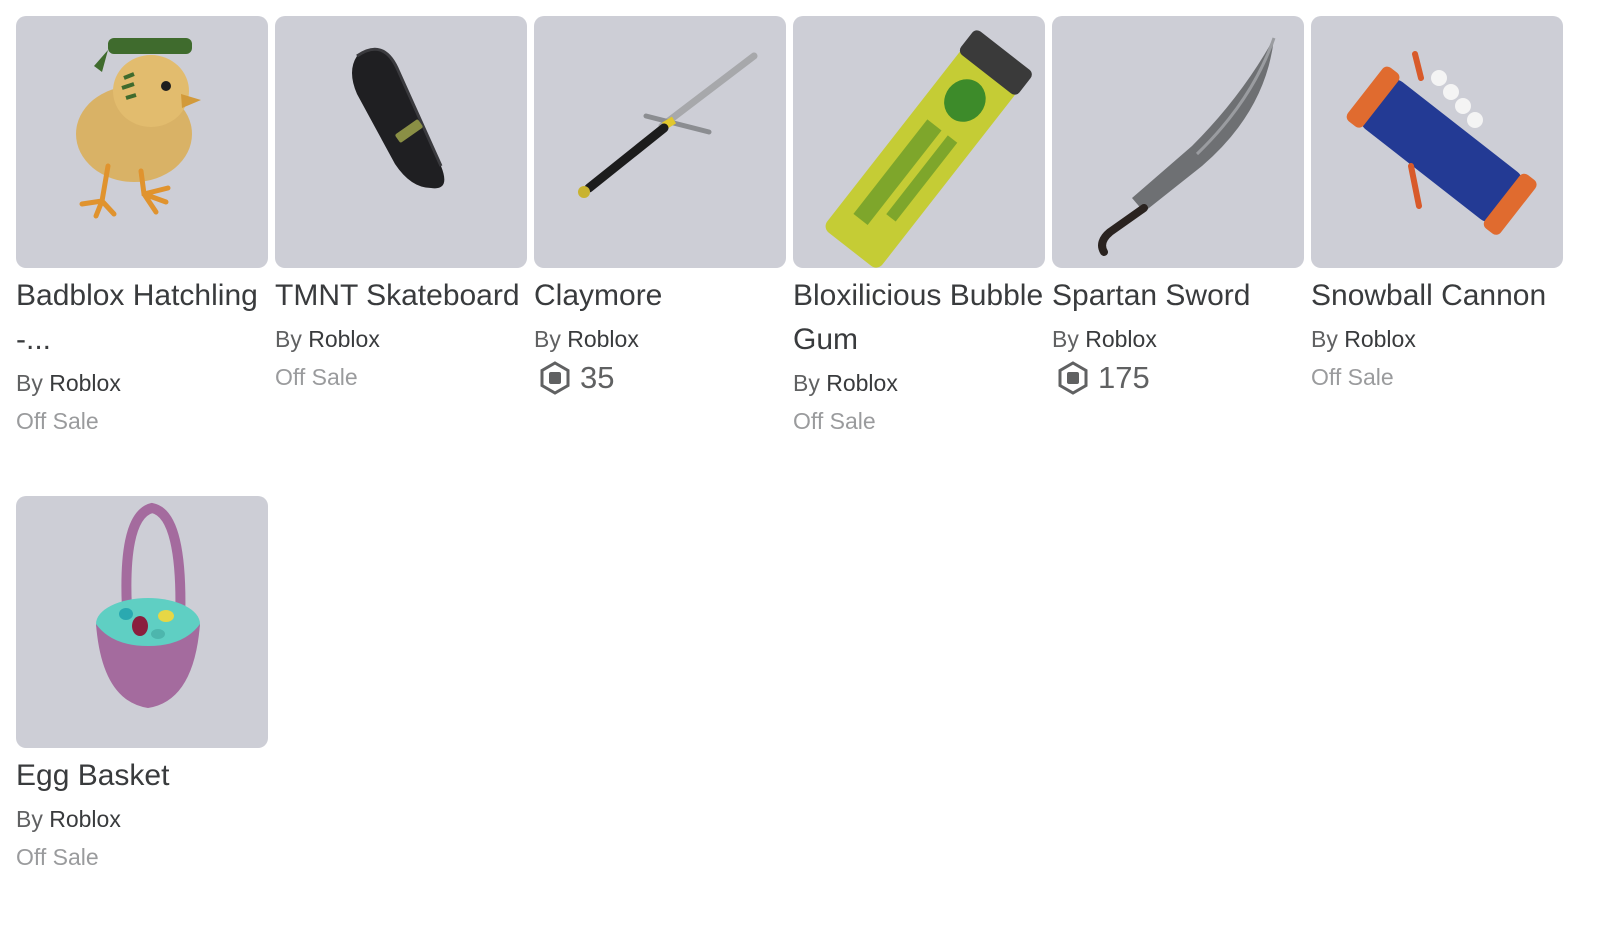  I want to click on item-card-snowball-cannon: Snowball Cannon By Roblox Off Sale, so click(1437, 206).